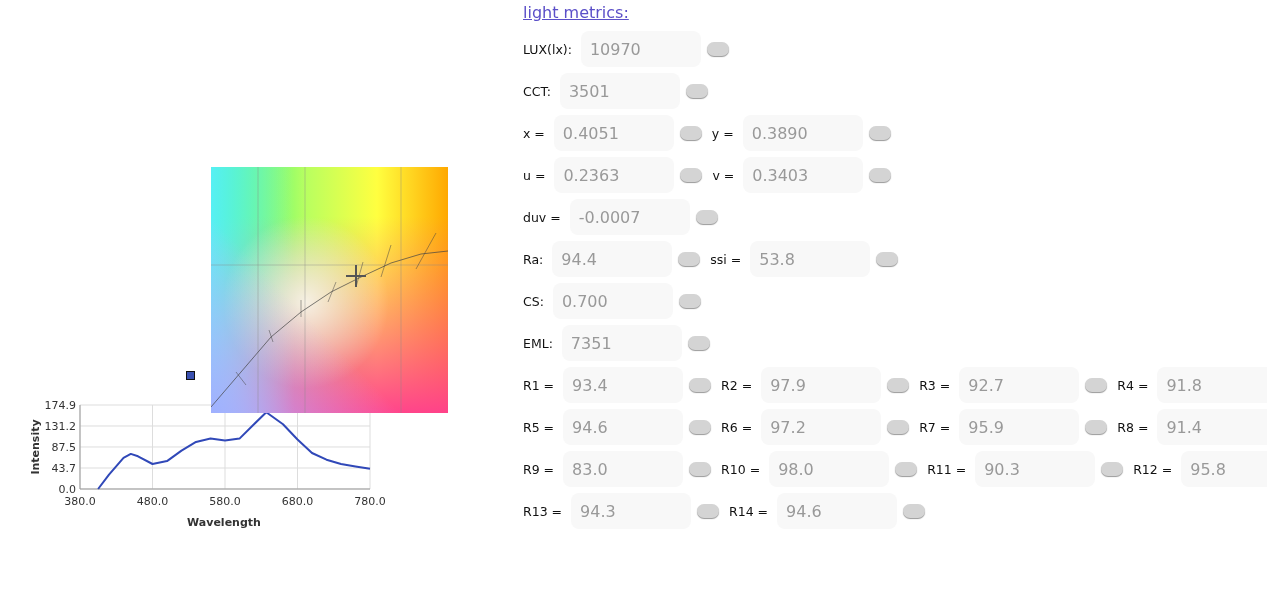  What do you see at coordinates (722, 133) in the screenshot?
I see `metric-label: y =` at bounding box center [722, 133].